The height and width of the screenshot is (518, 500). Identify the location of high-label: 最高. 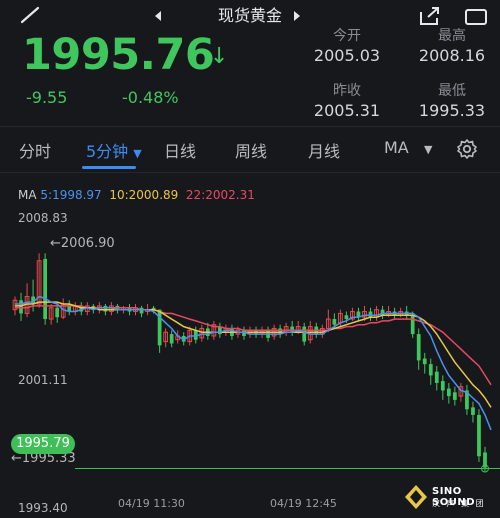
(452, 36).